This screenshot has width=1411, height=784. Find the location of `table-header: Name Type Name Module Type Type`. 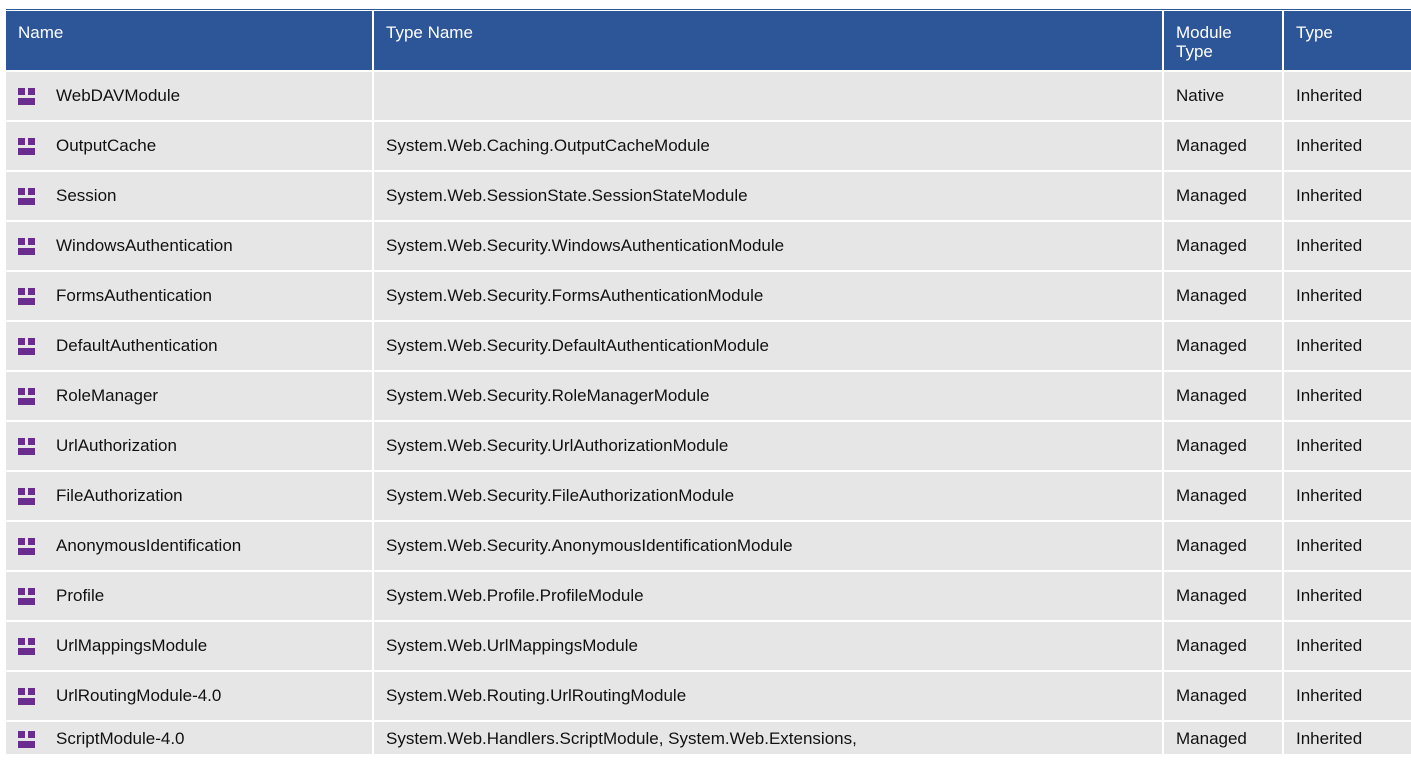

table-header: Name Type Name Module Type Type is located at coordinates (708, 41).